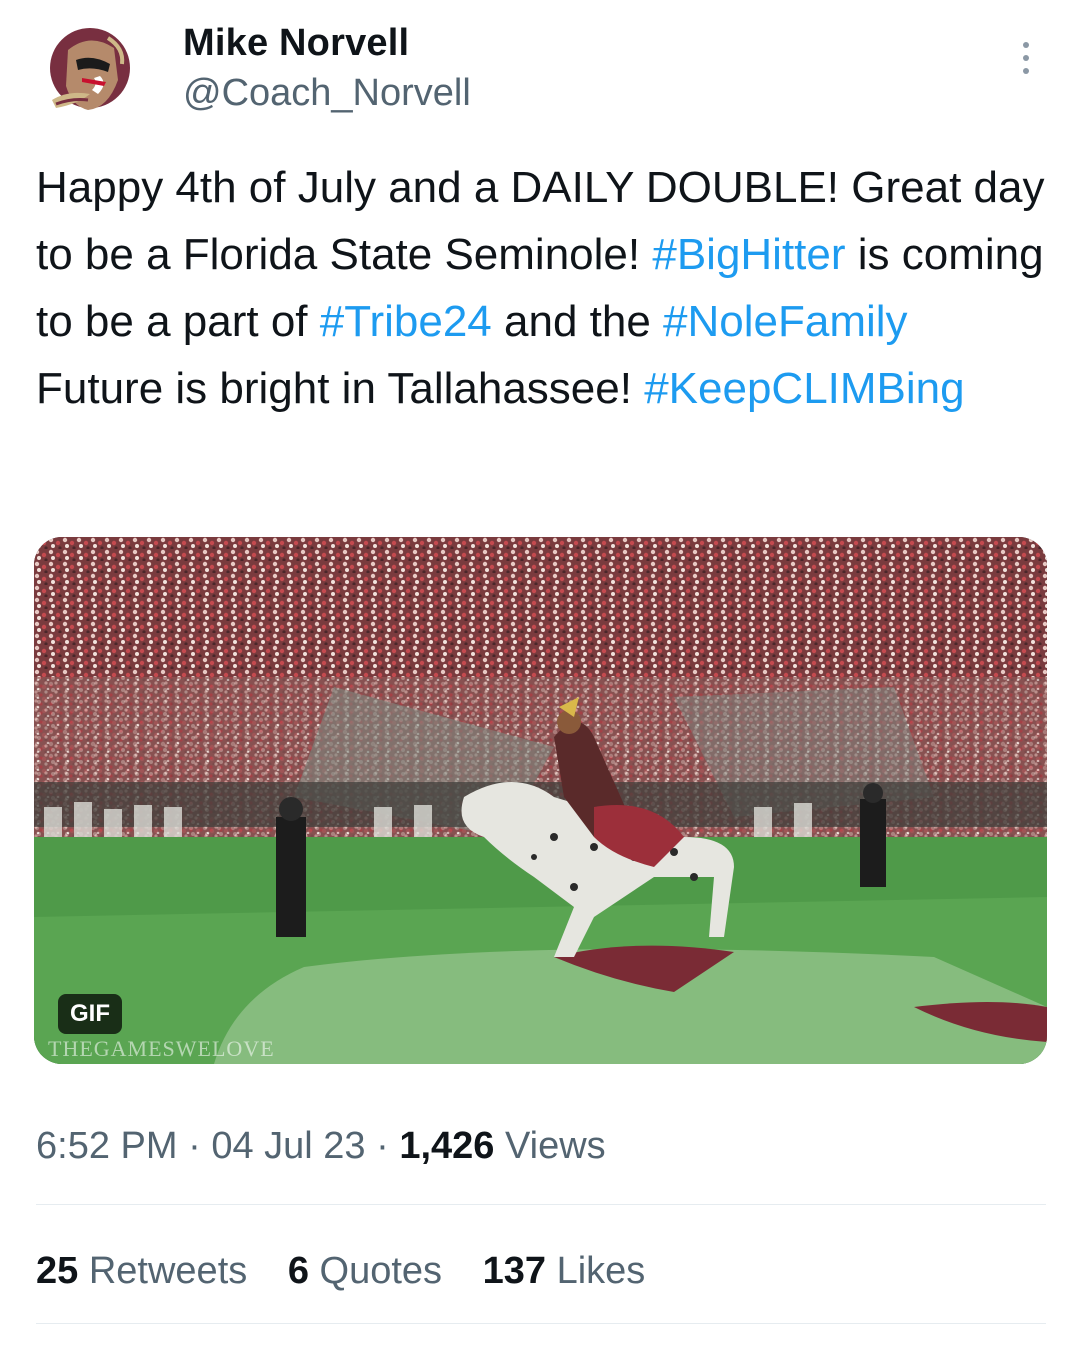 The width and height of the screenshot is (1080, 1345). Describe the element at coordinates (406, 321) in the screenshot. I see `hashtag-link: #Tribe24` at that location.